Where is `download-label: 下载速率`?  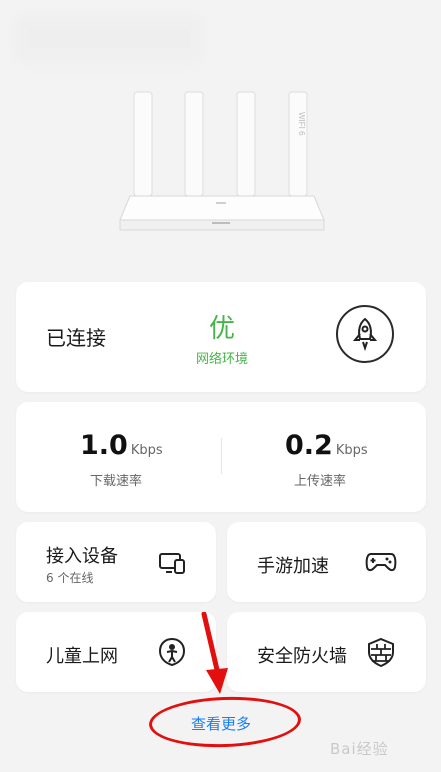 download-label: 下载速率 is located at coordinates (116, 481).